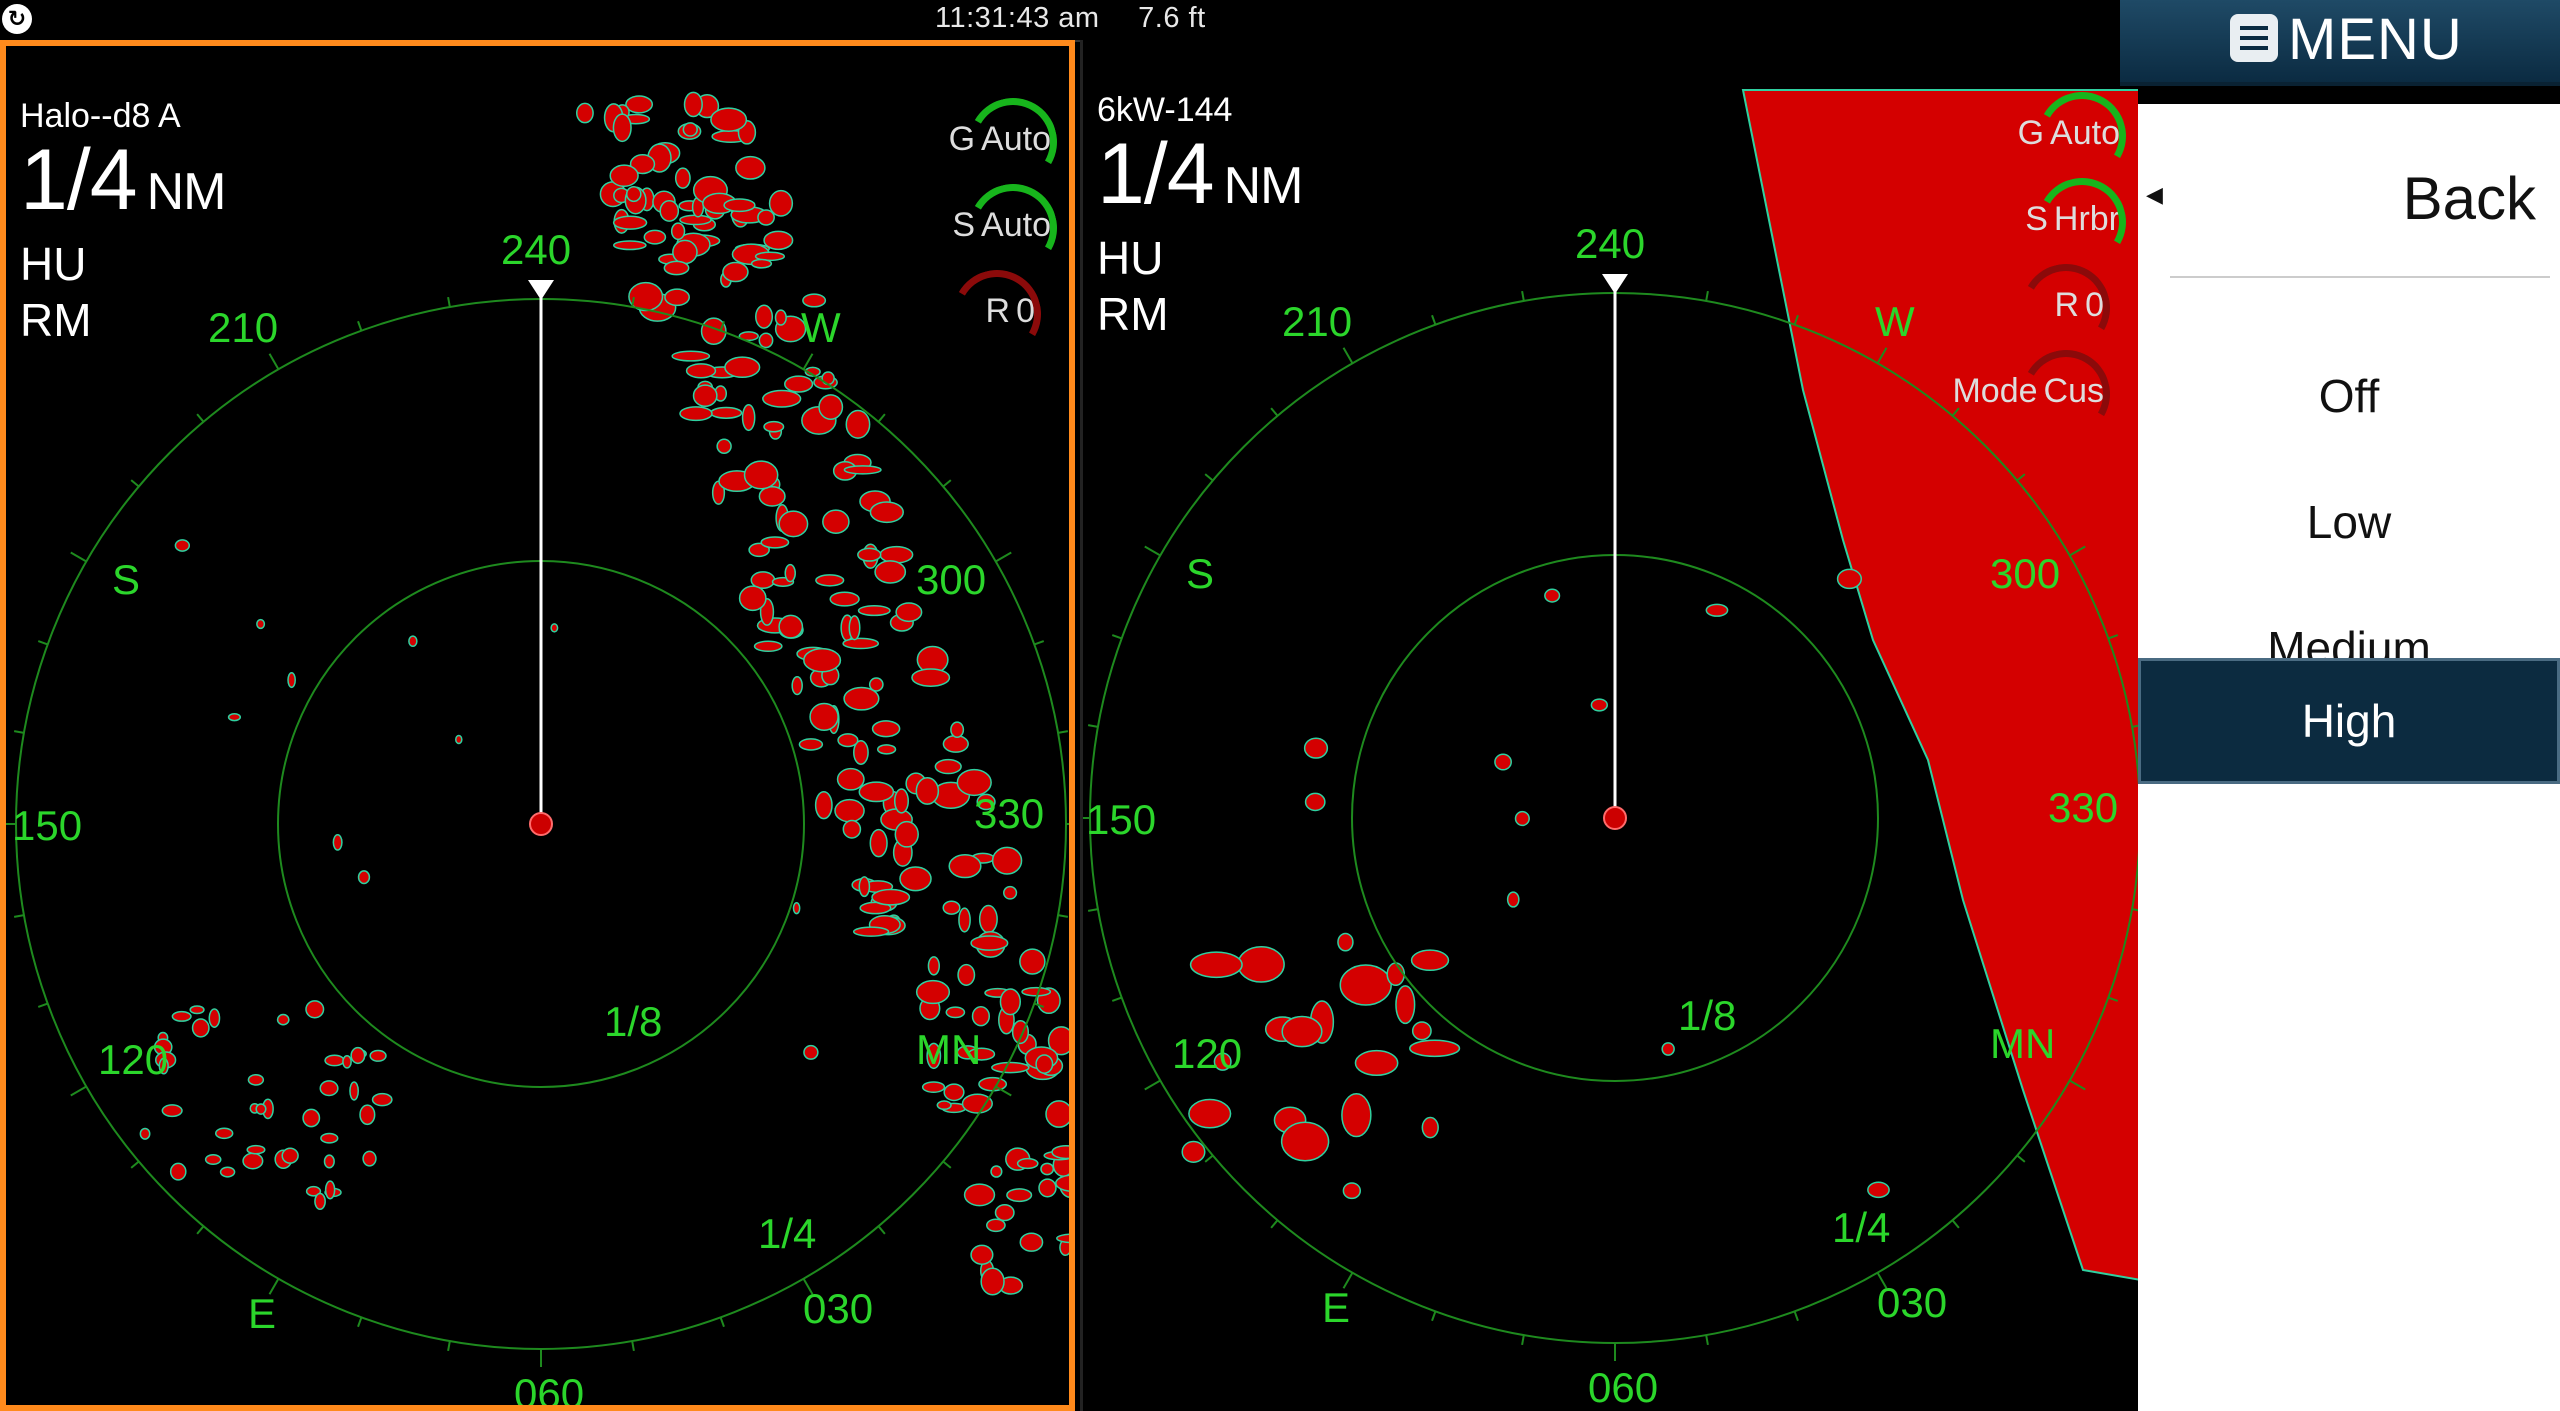 The height and width of the screenshot is (1411, 2560). Describe the element at coordinates (1623, 1387) in the screenshot. I see `bearing-label: 060` at that location.